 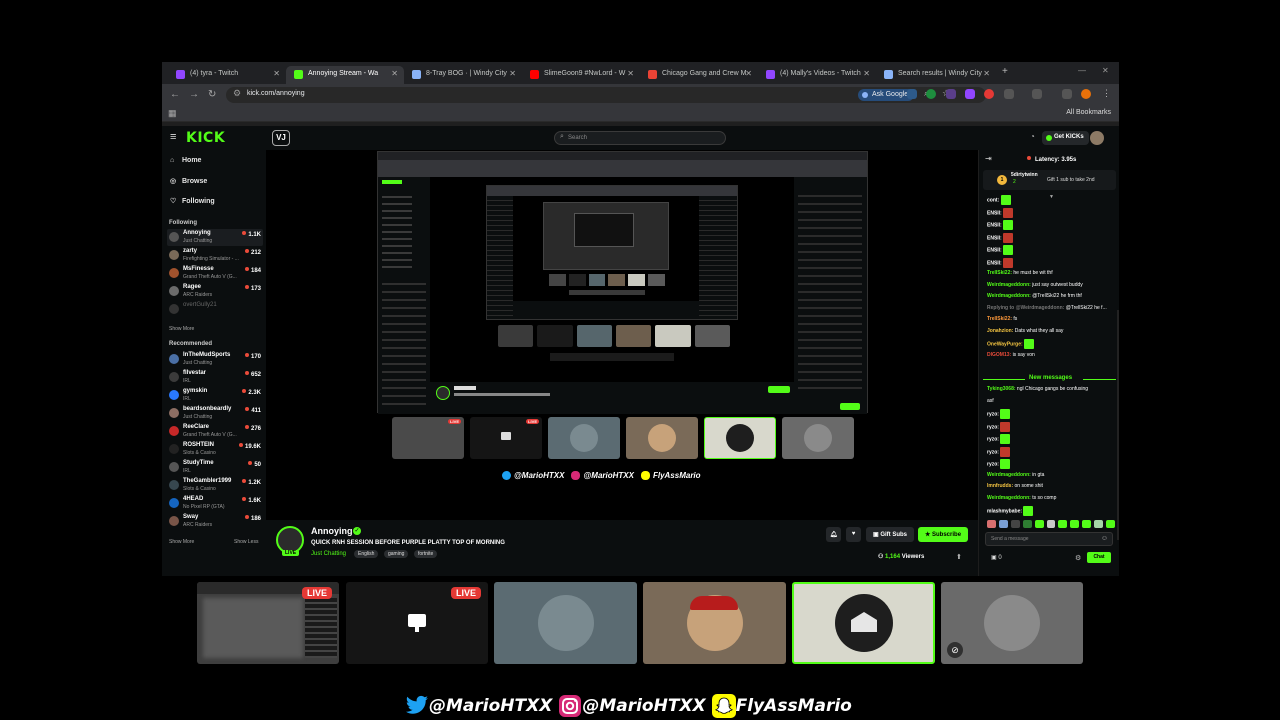 What do you see at coordinates (281, 138) in the screenshot?
I see `vj-icon: VJ` at bounding box center [281, 138].